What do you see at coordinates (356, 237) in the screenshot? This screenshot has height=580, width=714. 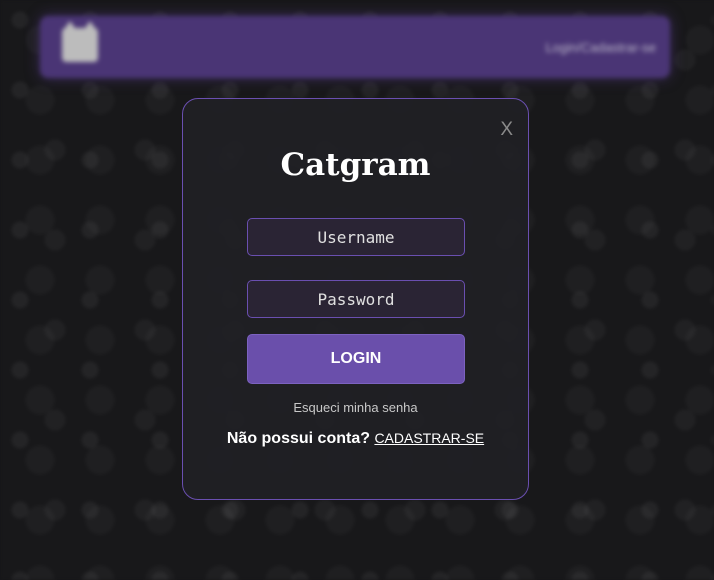 I see `username-input` at bounding box center [356, 237].